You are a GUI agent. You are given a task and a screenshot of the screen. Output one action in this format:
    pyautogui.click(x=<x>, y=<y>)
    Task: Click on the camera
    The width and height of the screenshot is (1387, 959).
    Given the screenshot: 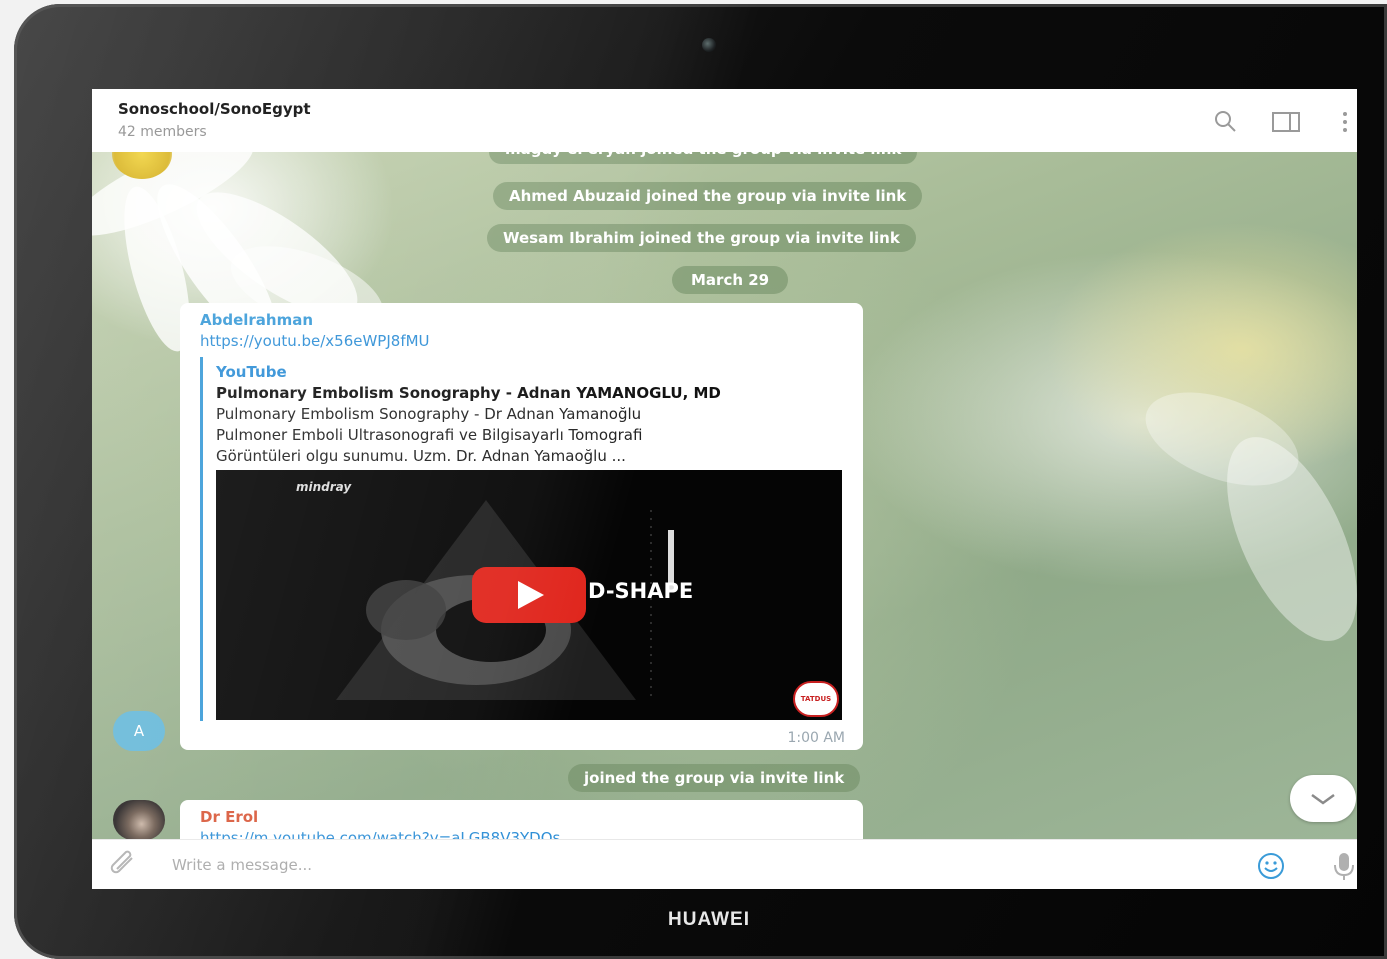 What is the action you would take?
    pyautogui.click(x=709, y=45)
    